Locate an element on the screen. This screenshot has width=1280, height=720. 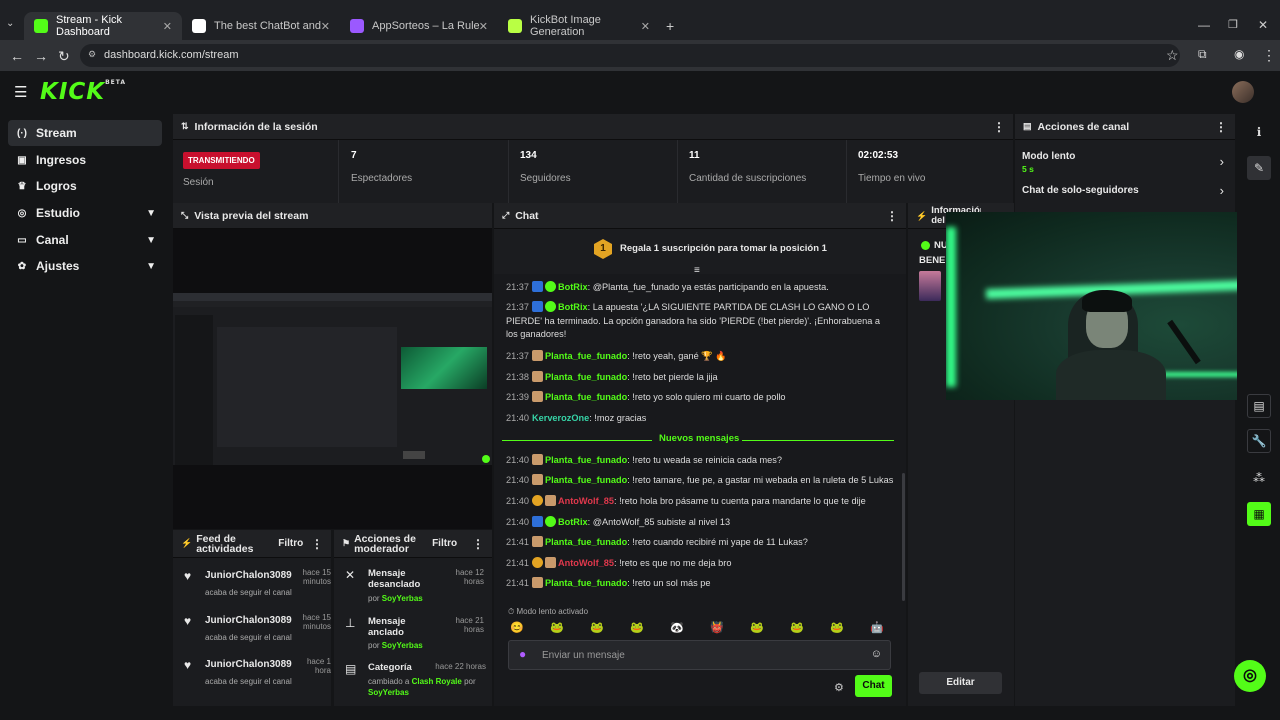
connections-icon: ⁂ is located at coordinates (1259, 478).